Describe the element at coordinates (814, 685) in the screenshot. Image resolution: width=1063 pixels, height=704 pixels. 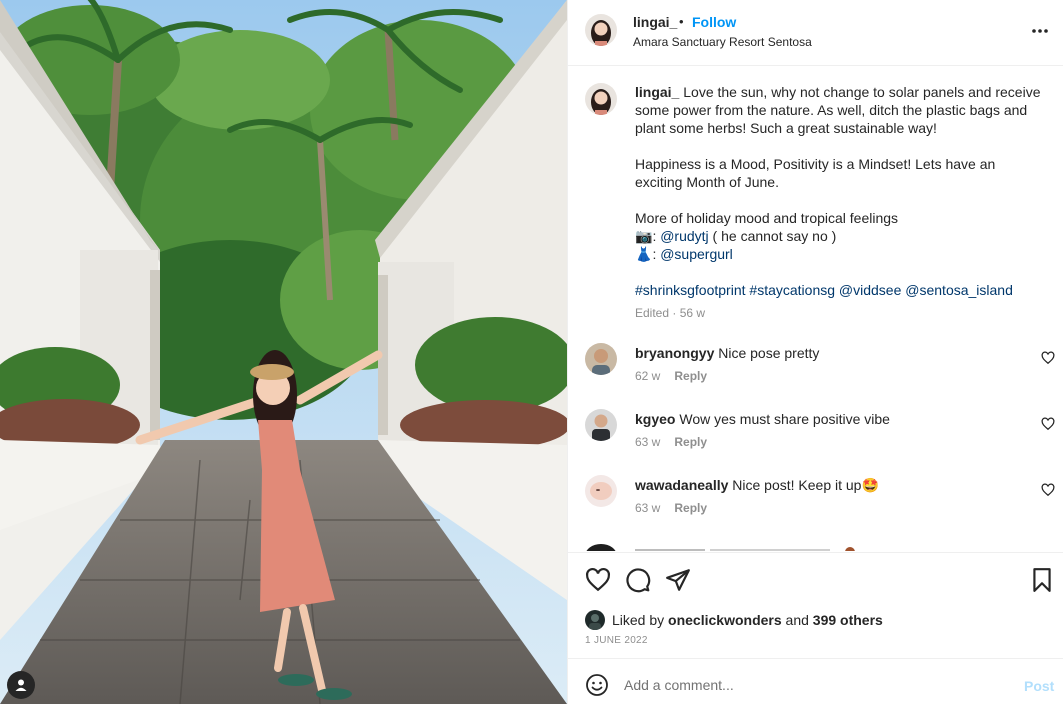
I see `comment-input` at that location.